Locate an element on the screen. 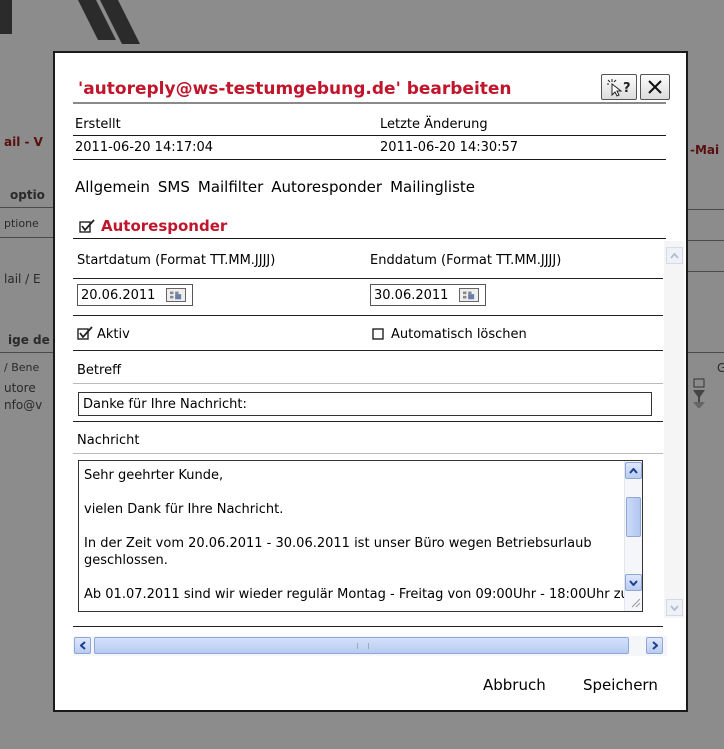  cancel-button: Abbruch is located at coordinates (514, 685).